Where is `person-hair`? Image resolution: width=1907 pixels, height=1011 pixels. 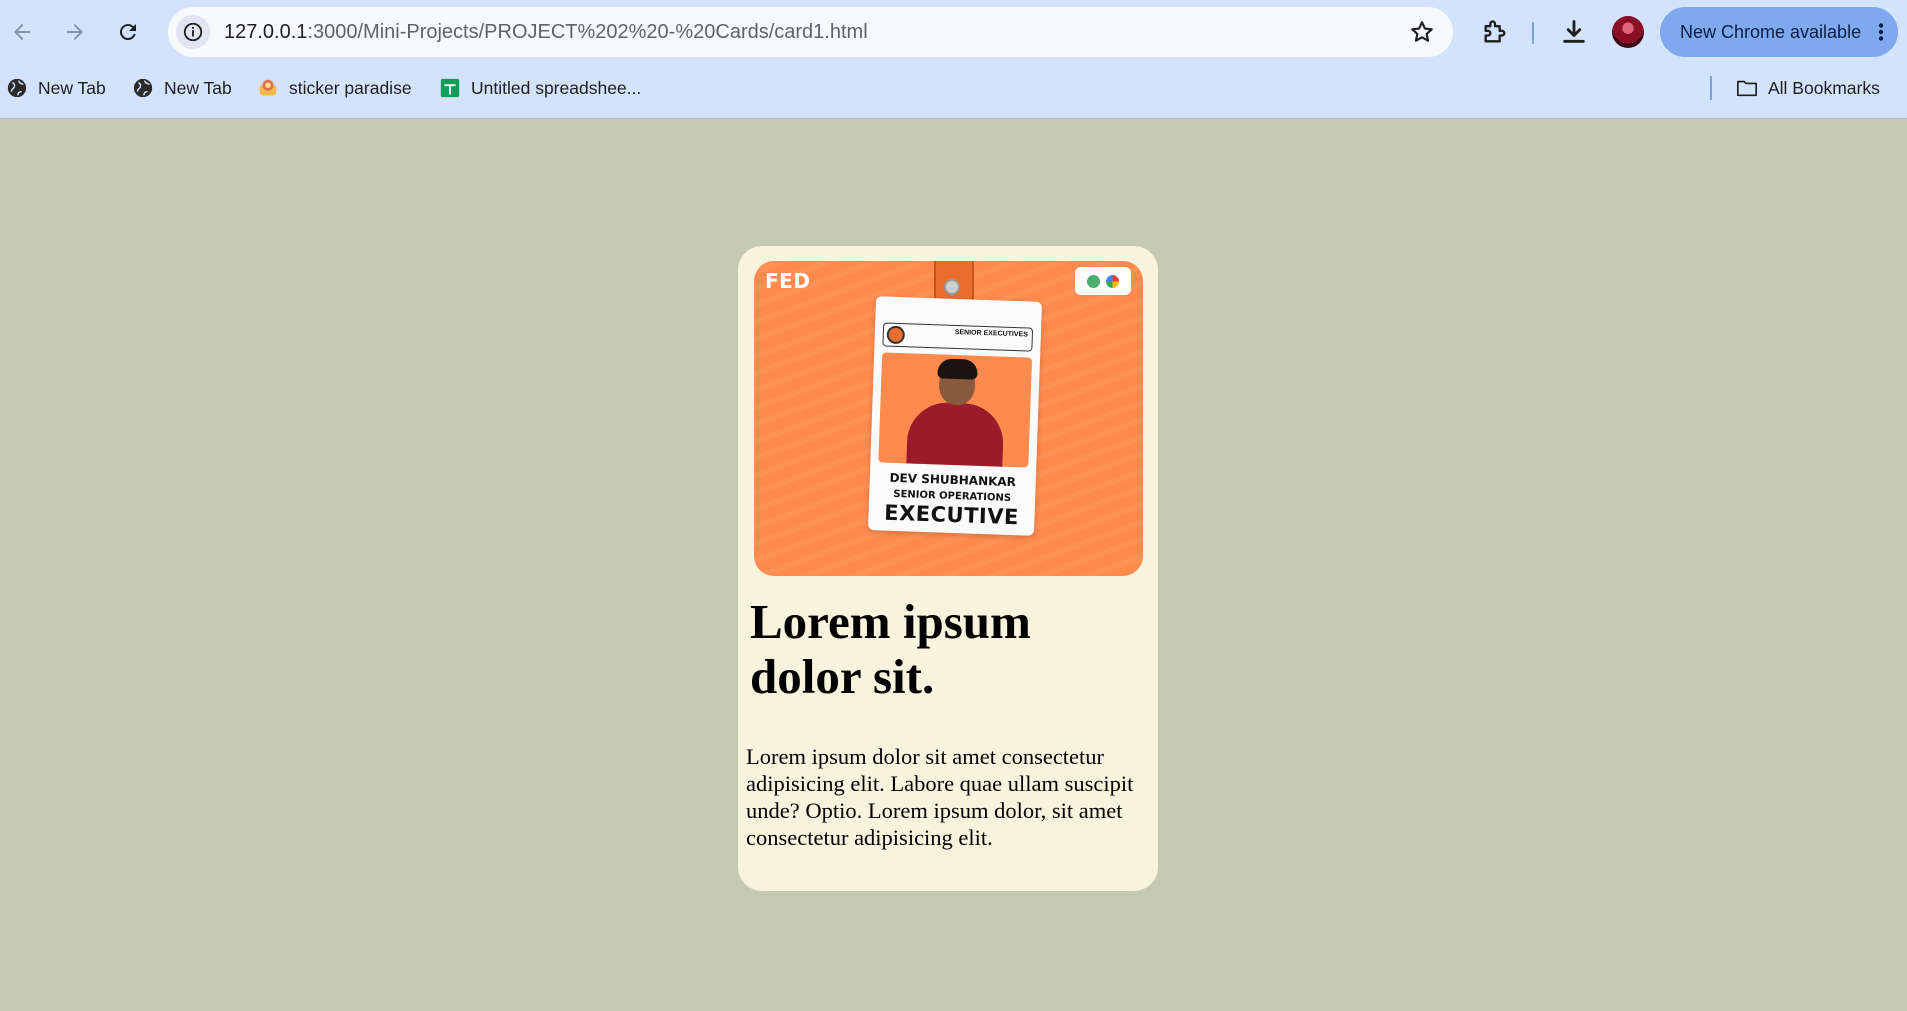 person-hair is located at coordinates (957, 369).